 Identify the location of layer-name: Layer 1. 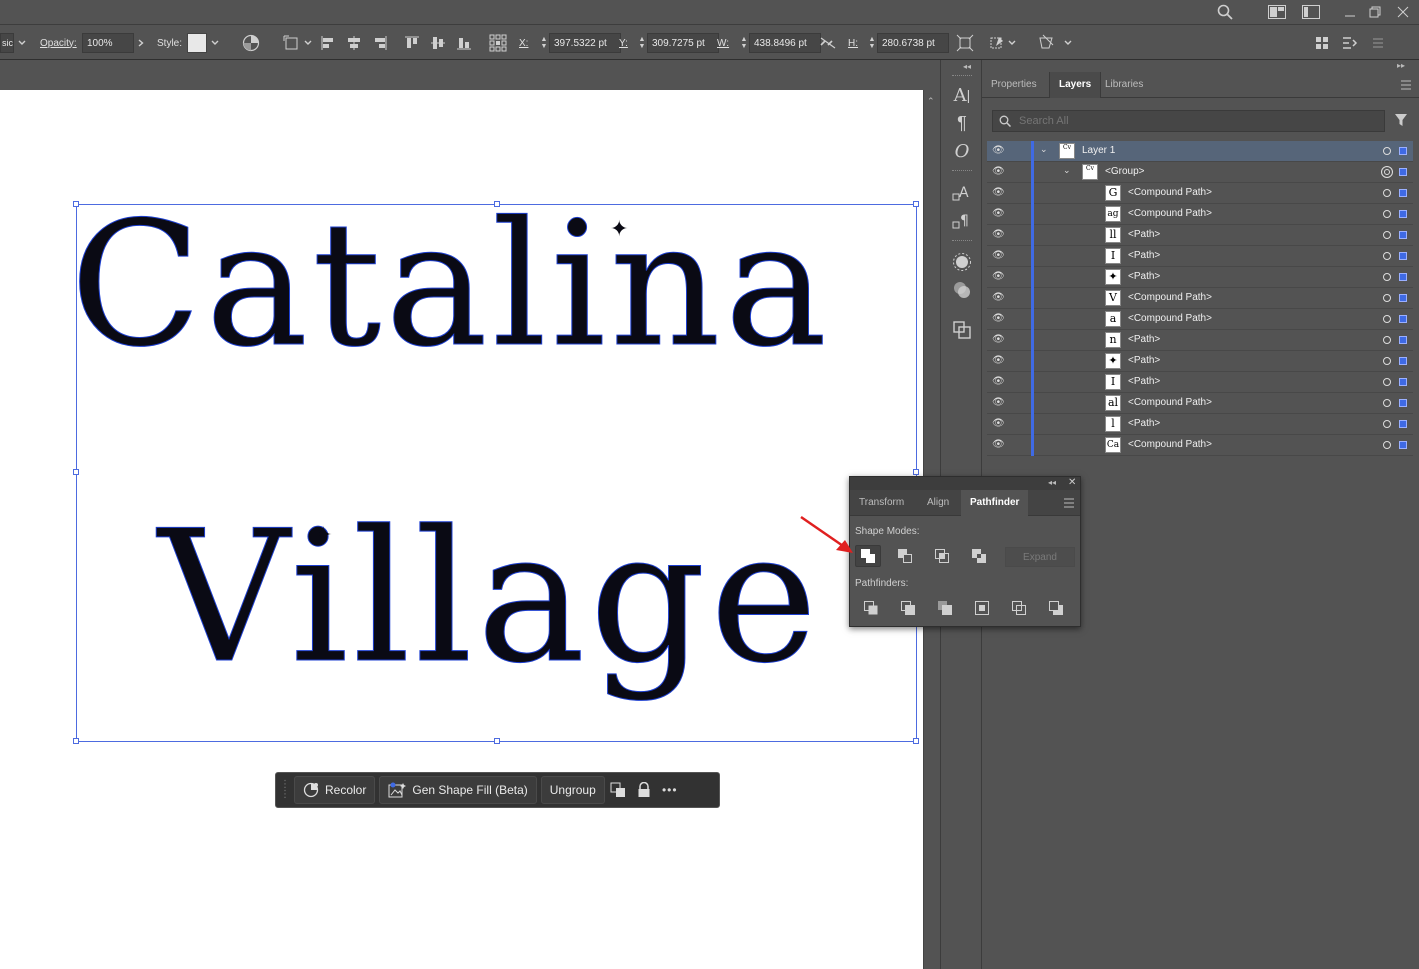
(1098, 150).